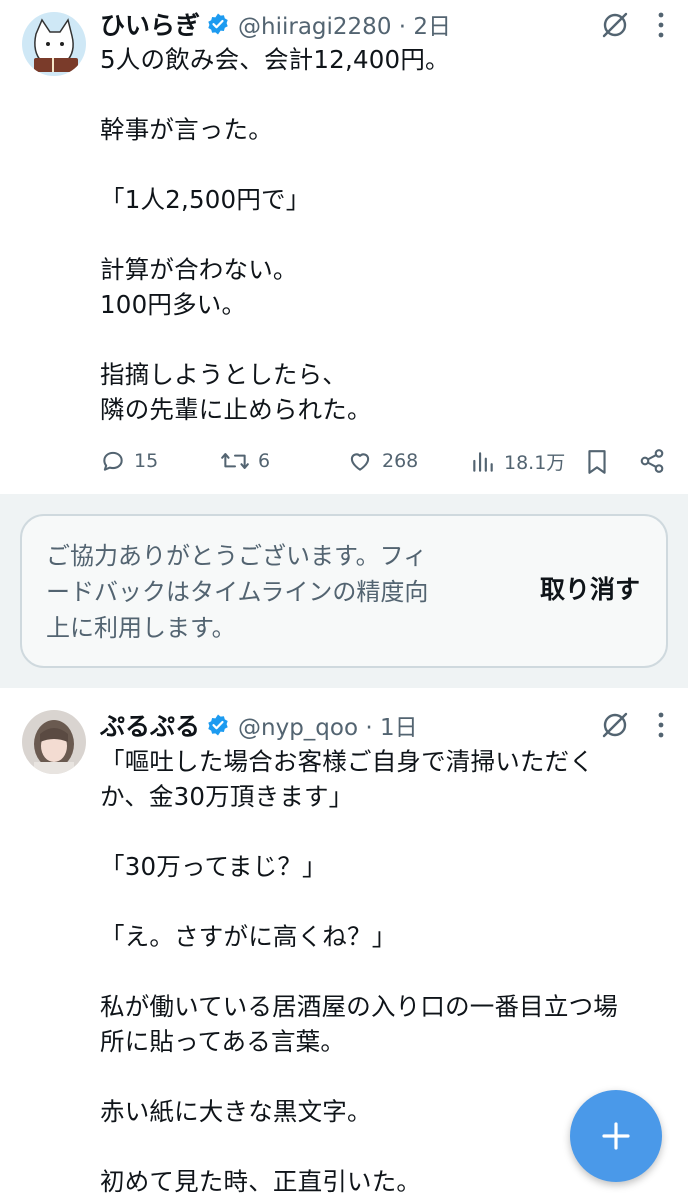  I want to click on tweet-actions: 15 6 268 18.1万, so click(384, 462).